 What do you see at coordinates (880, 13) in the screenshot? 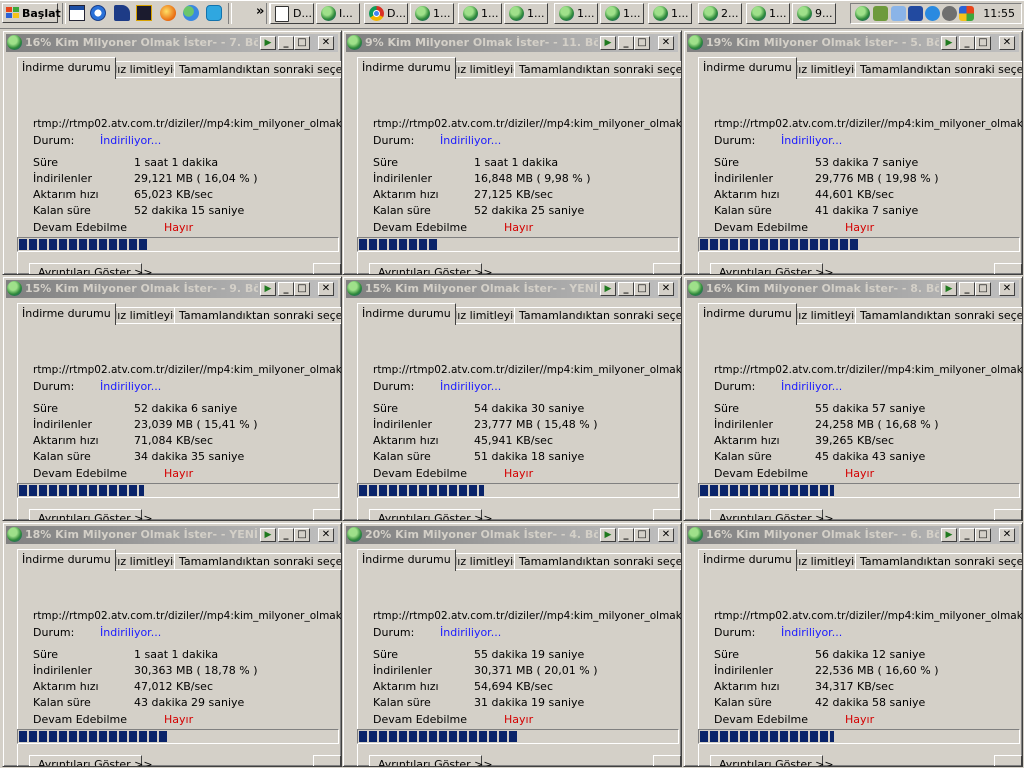
I see `network-tray-icon` at bounding box center [880, 13].